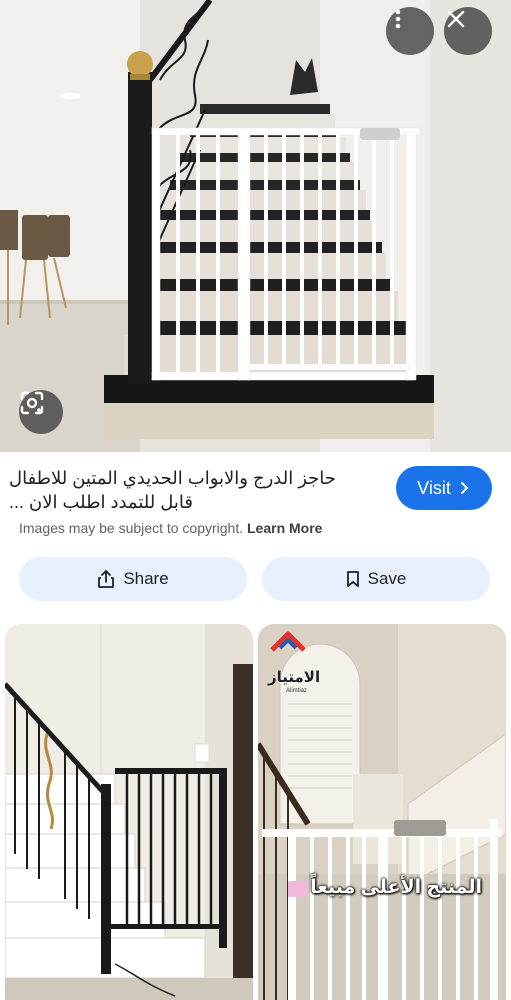 Image resolution: width=511 pixels, height=1000 pixels. What do you see at coordinates (398, 19) in the screenshot?
I see `more-vert-icon` at bounding box center [398, 19].